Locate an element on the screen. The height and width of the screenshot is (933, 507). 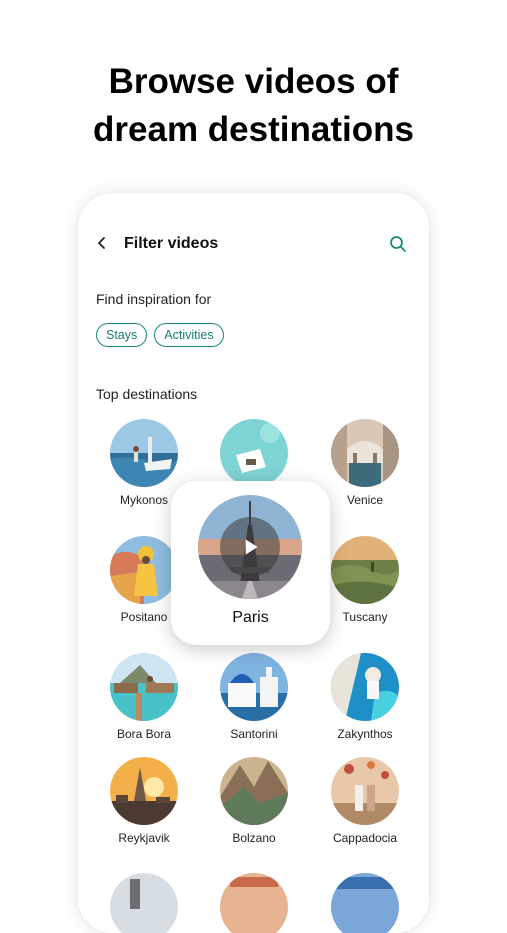
chip-stays: Stays is located at coordinates (122, 335).